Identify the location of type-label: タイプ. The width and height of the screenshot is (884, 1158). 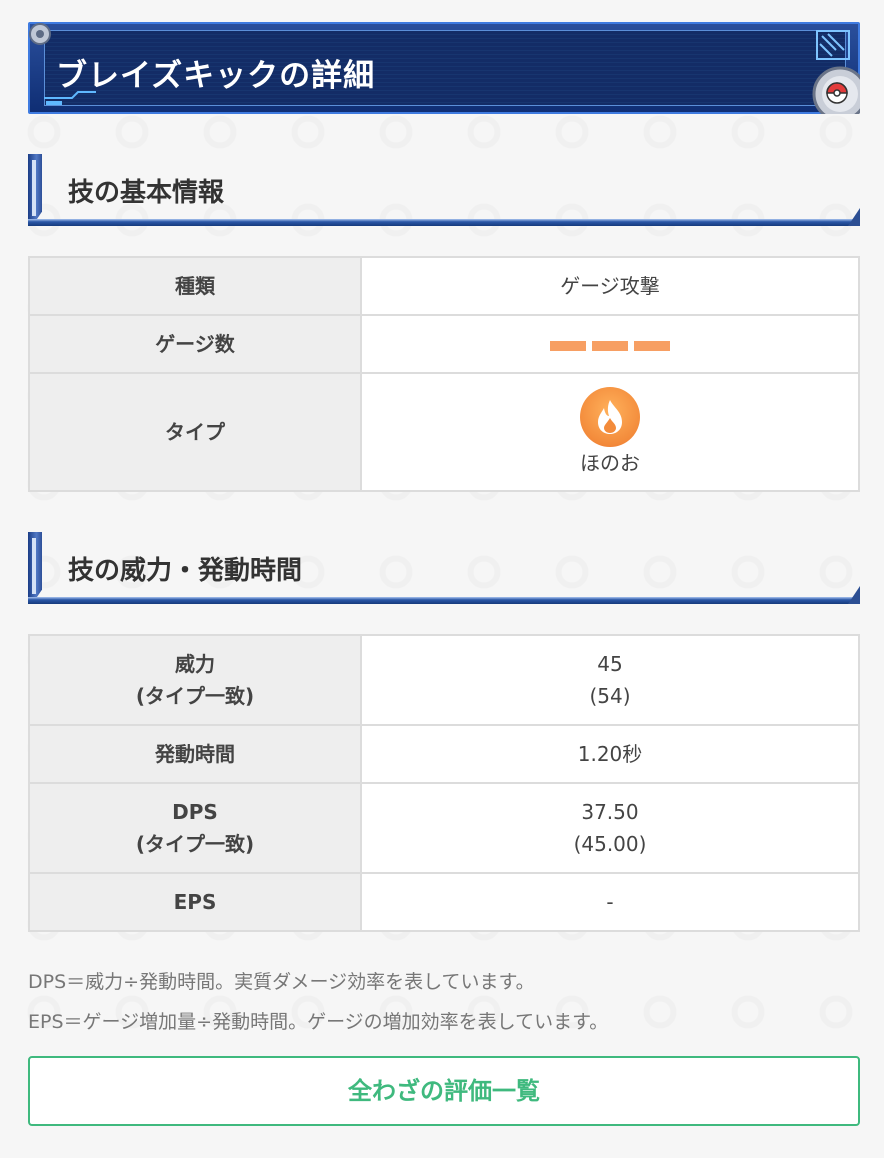
(195, 432).